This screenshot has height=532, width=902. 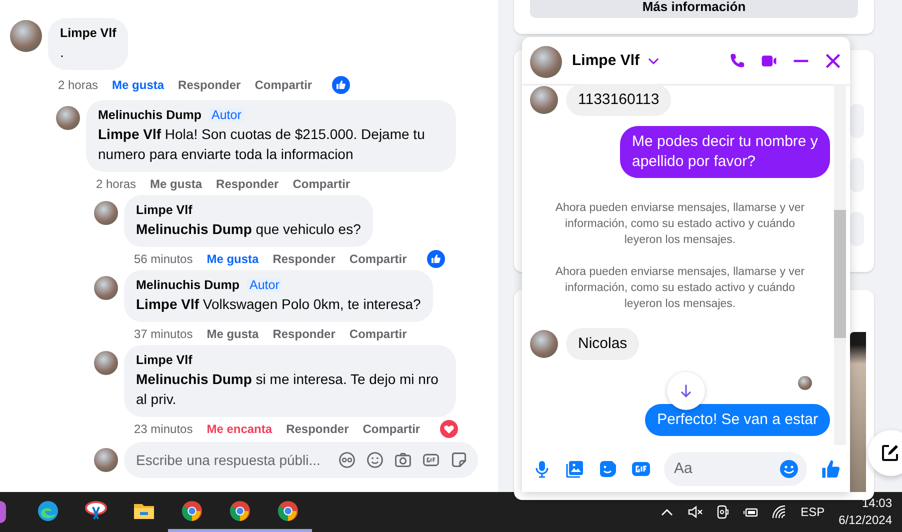 What do you see at coordinates (725, 152) in the screenshot?
I see `message-bubble: Me podes decir tu nombre y apellido por favor?` at bounding box center [725, 152].